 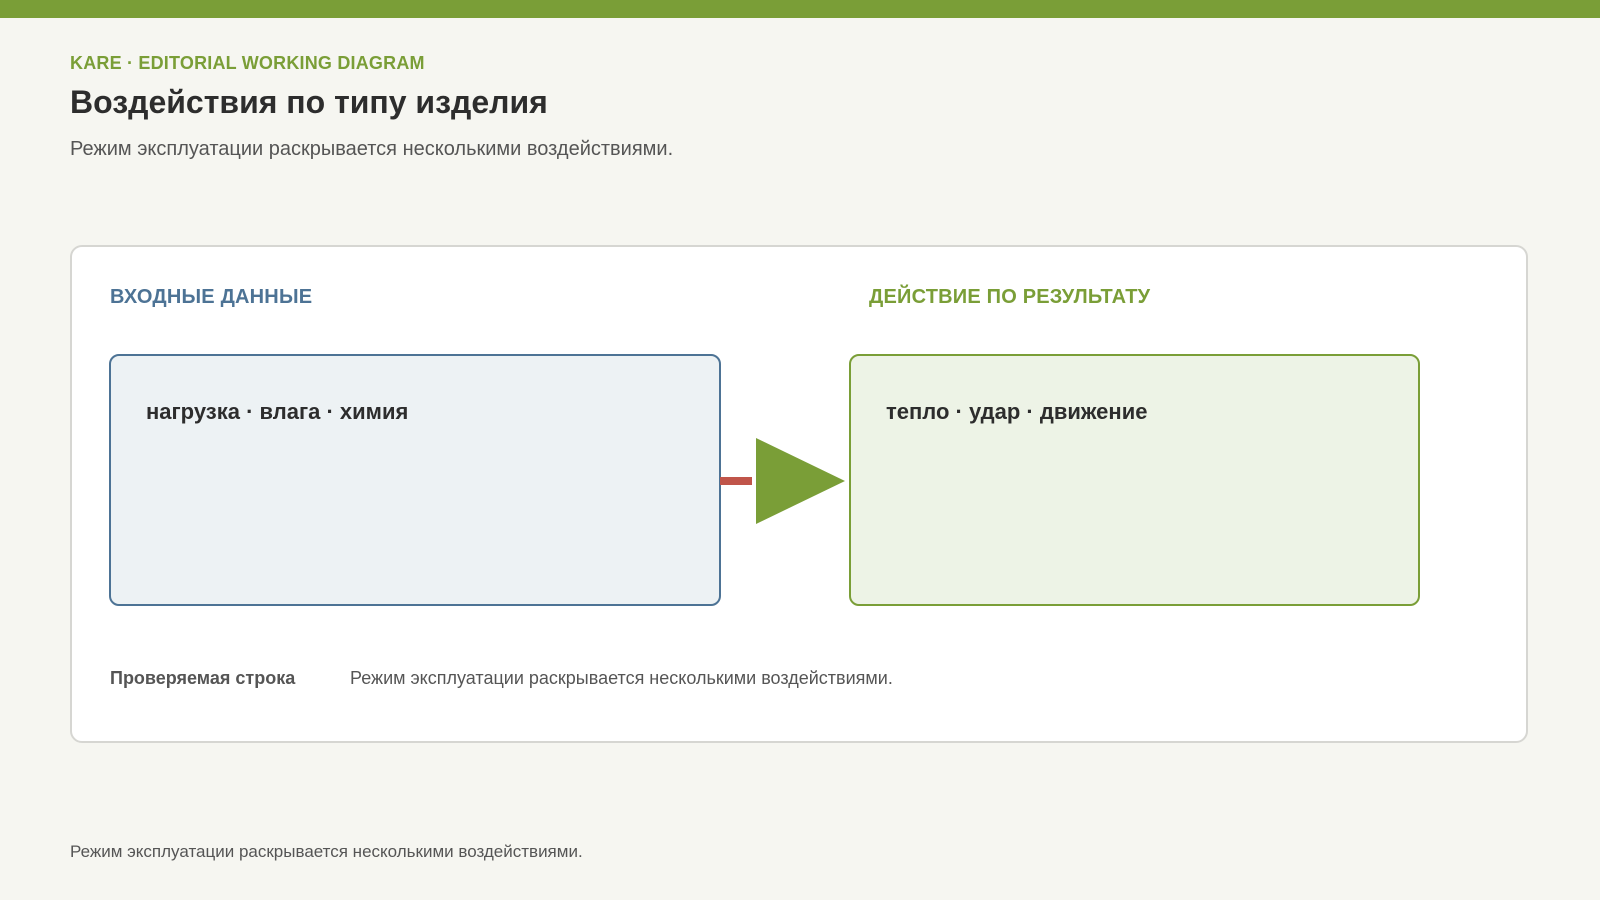 I want to click on top-accent-bar, so click(x=800, y=9).